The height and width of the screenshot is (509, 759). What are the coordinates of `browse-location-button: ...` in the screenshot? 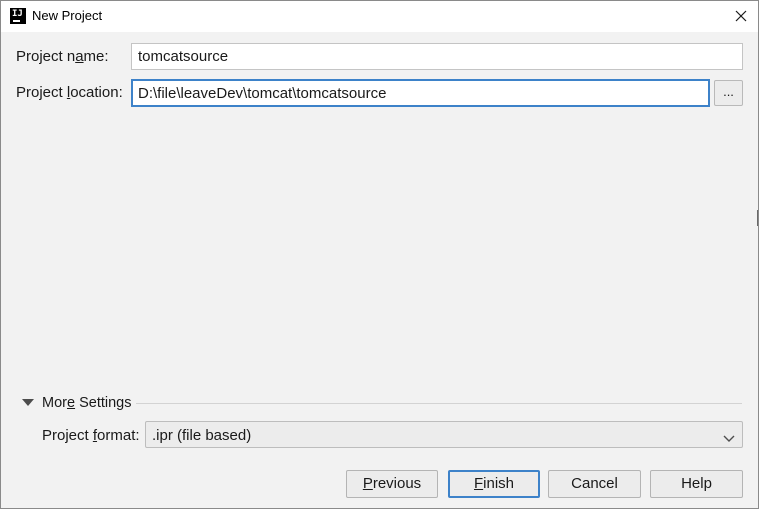 It's located at (728, 93).